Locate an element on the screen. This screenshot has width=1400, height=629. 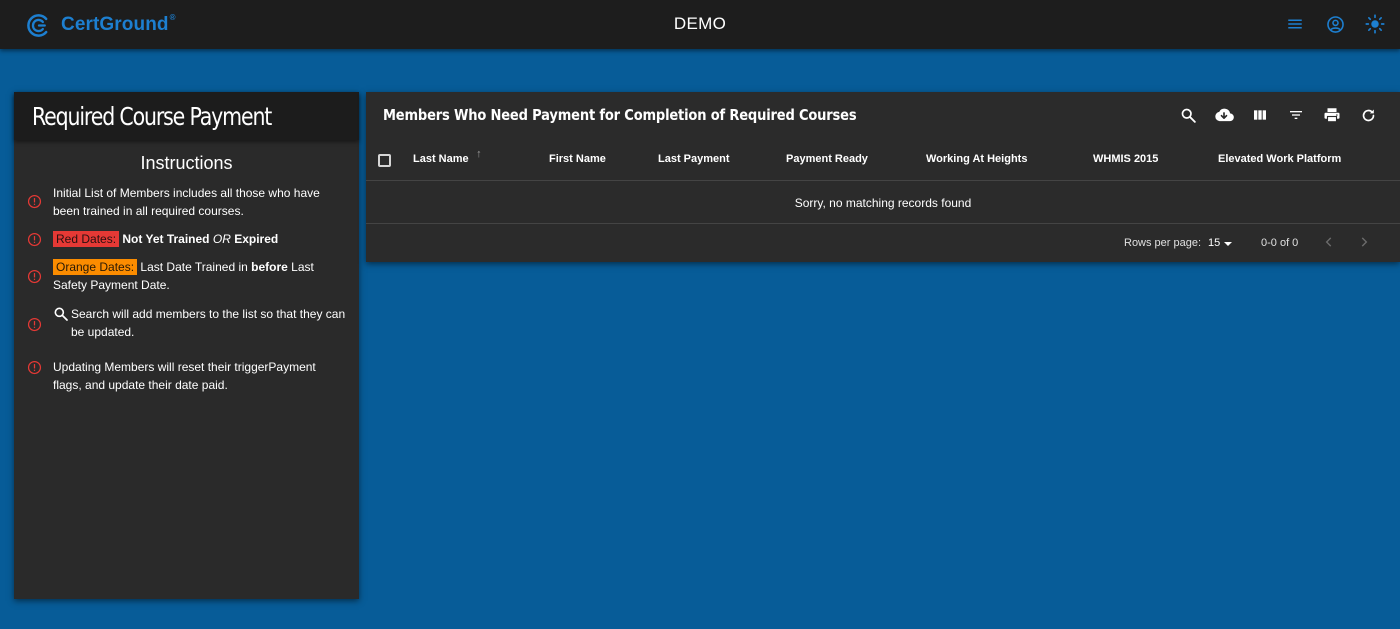
cloud-download-icon is located at coordinates (1224, 115).